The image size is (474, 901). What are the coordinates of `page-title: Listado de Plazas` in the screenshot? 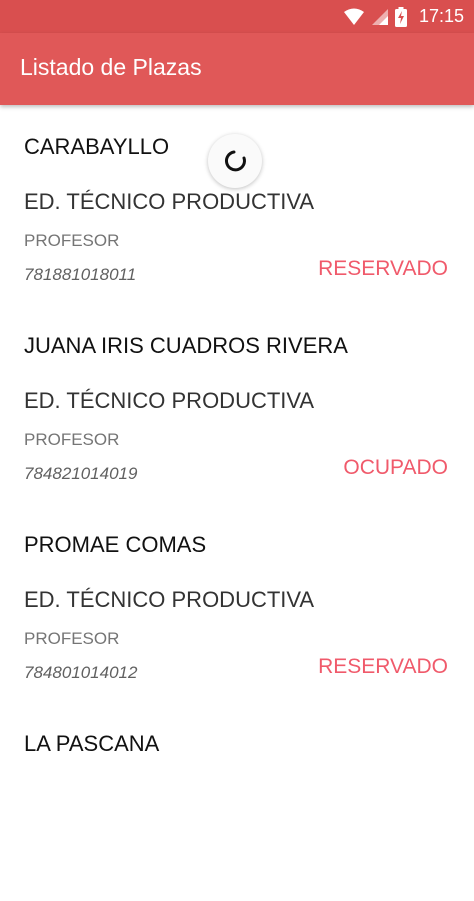 It's located at (111, 67).